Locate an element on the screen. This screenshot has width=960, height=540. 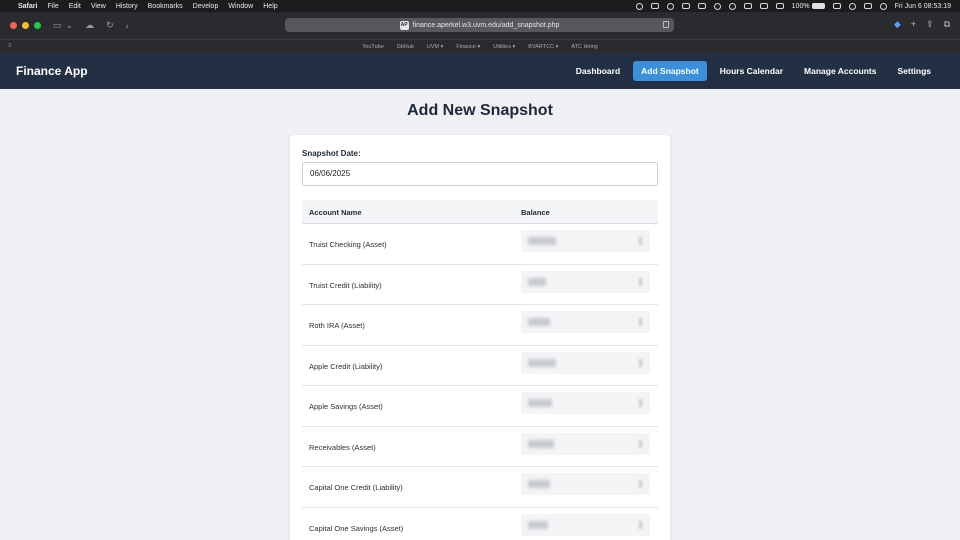
table-row: Apple Savings (Asset) is located at coordinates (480, 406).